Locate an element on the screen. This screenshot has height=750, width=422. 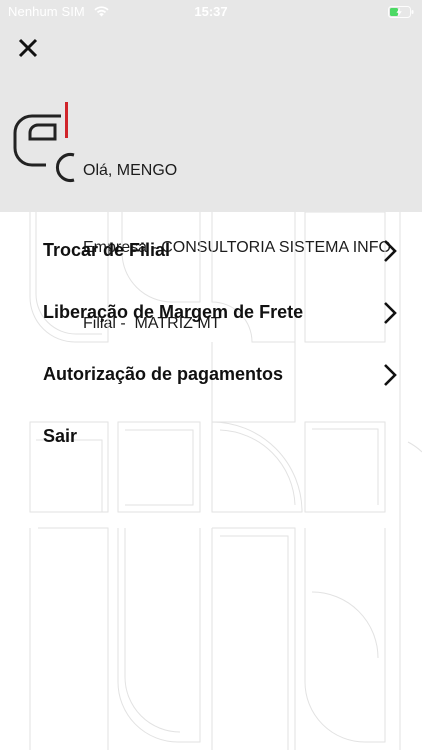
menu-item-label: Autorização de pagamentos is located at coordinates (163, 374).